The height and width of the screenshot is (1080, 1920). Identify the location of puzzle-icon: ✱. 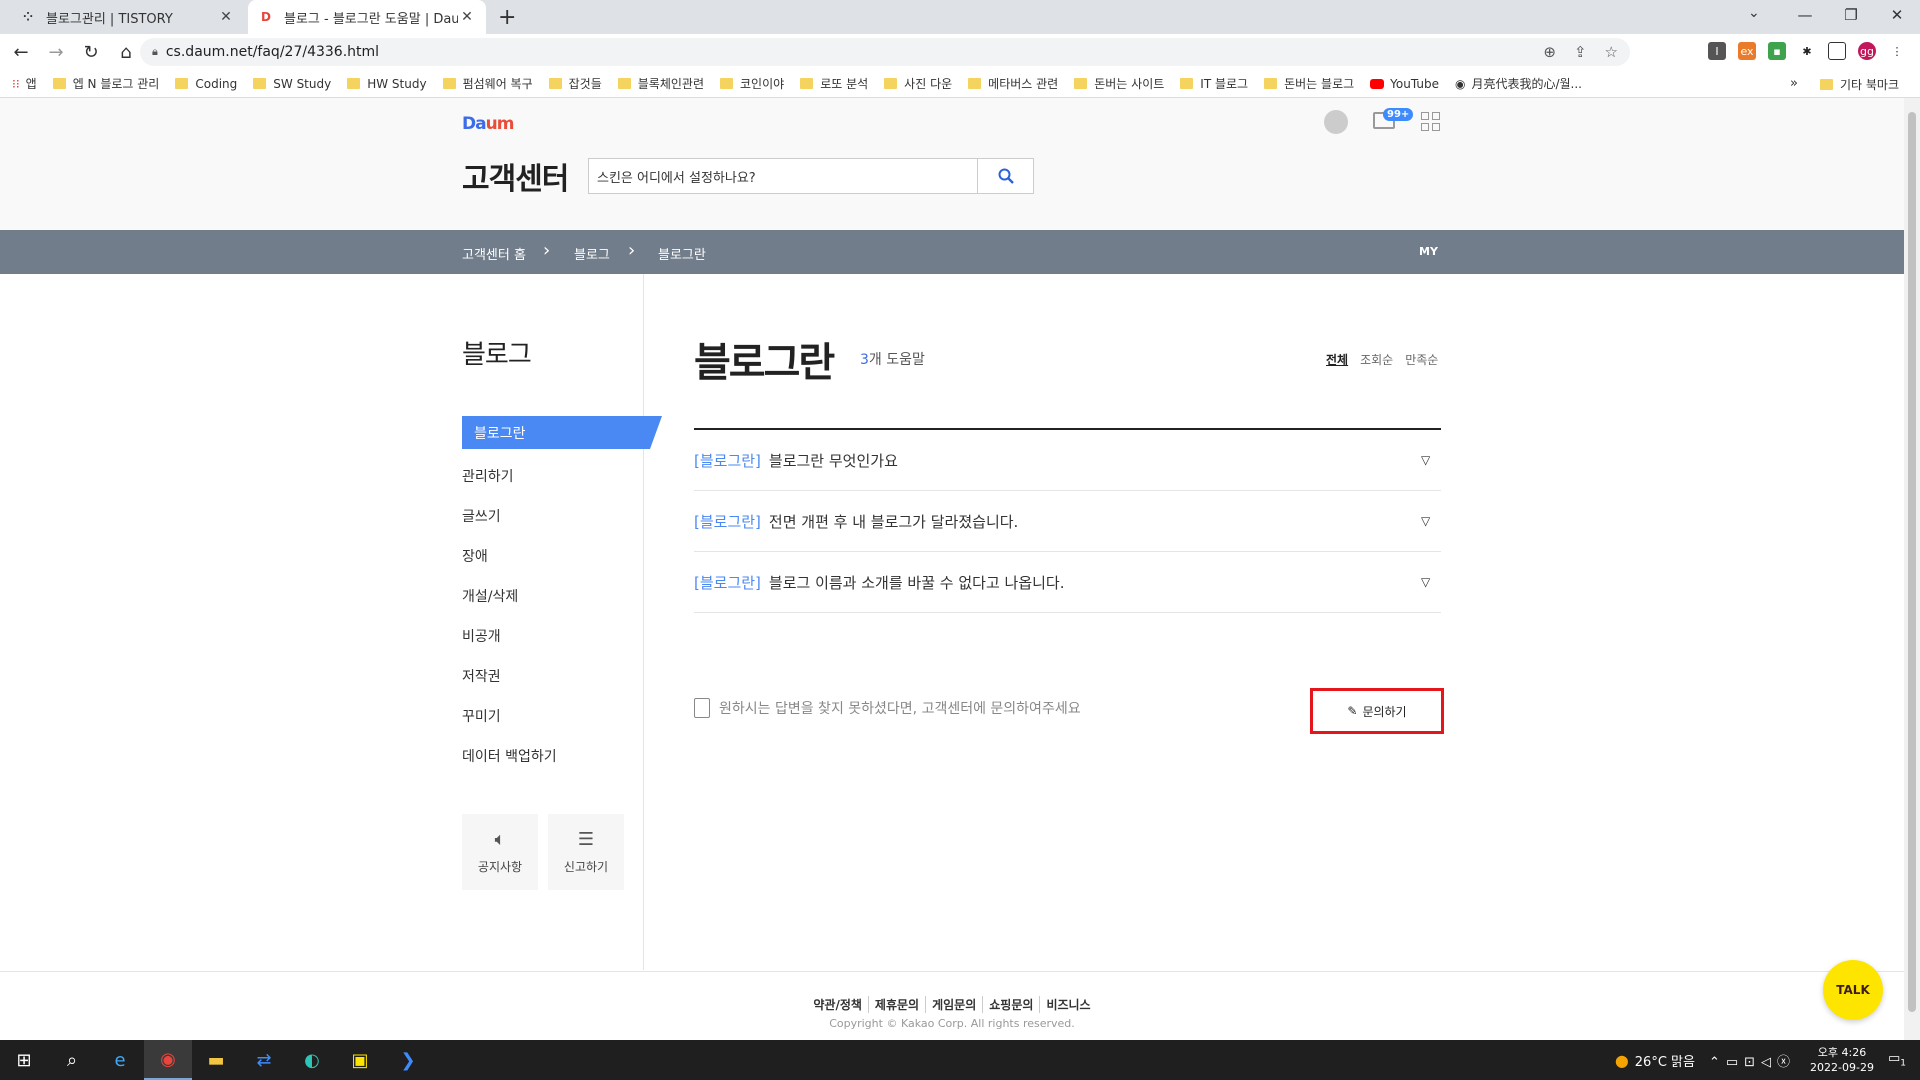
(1807, 51).